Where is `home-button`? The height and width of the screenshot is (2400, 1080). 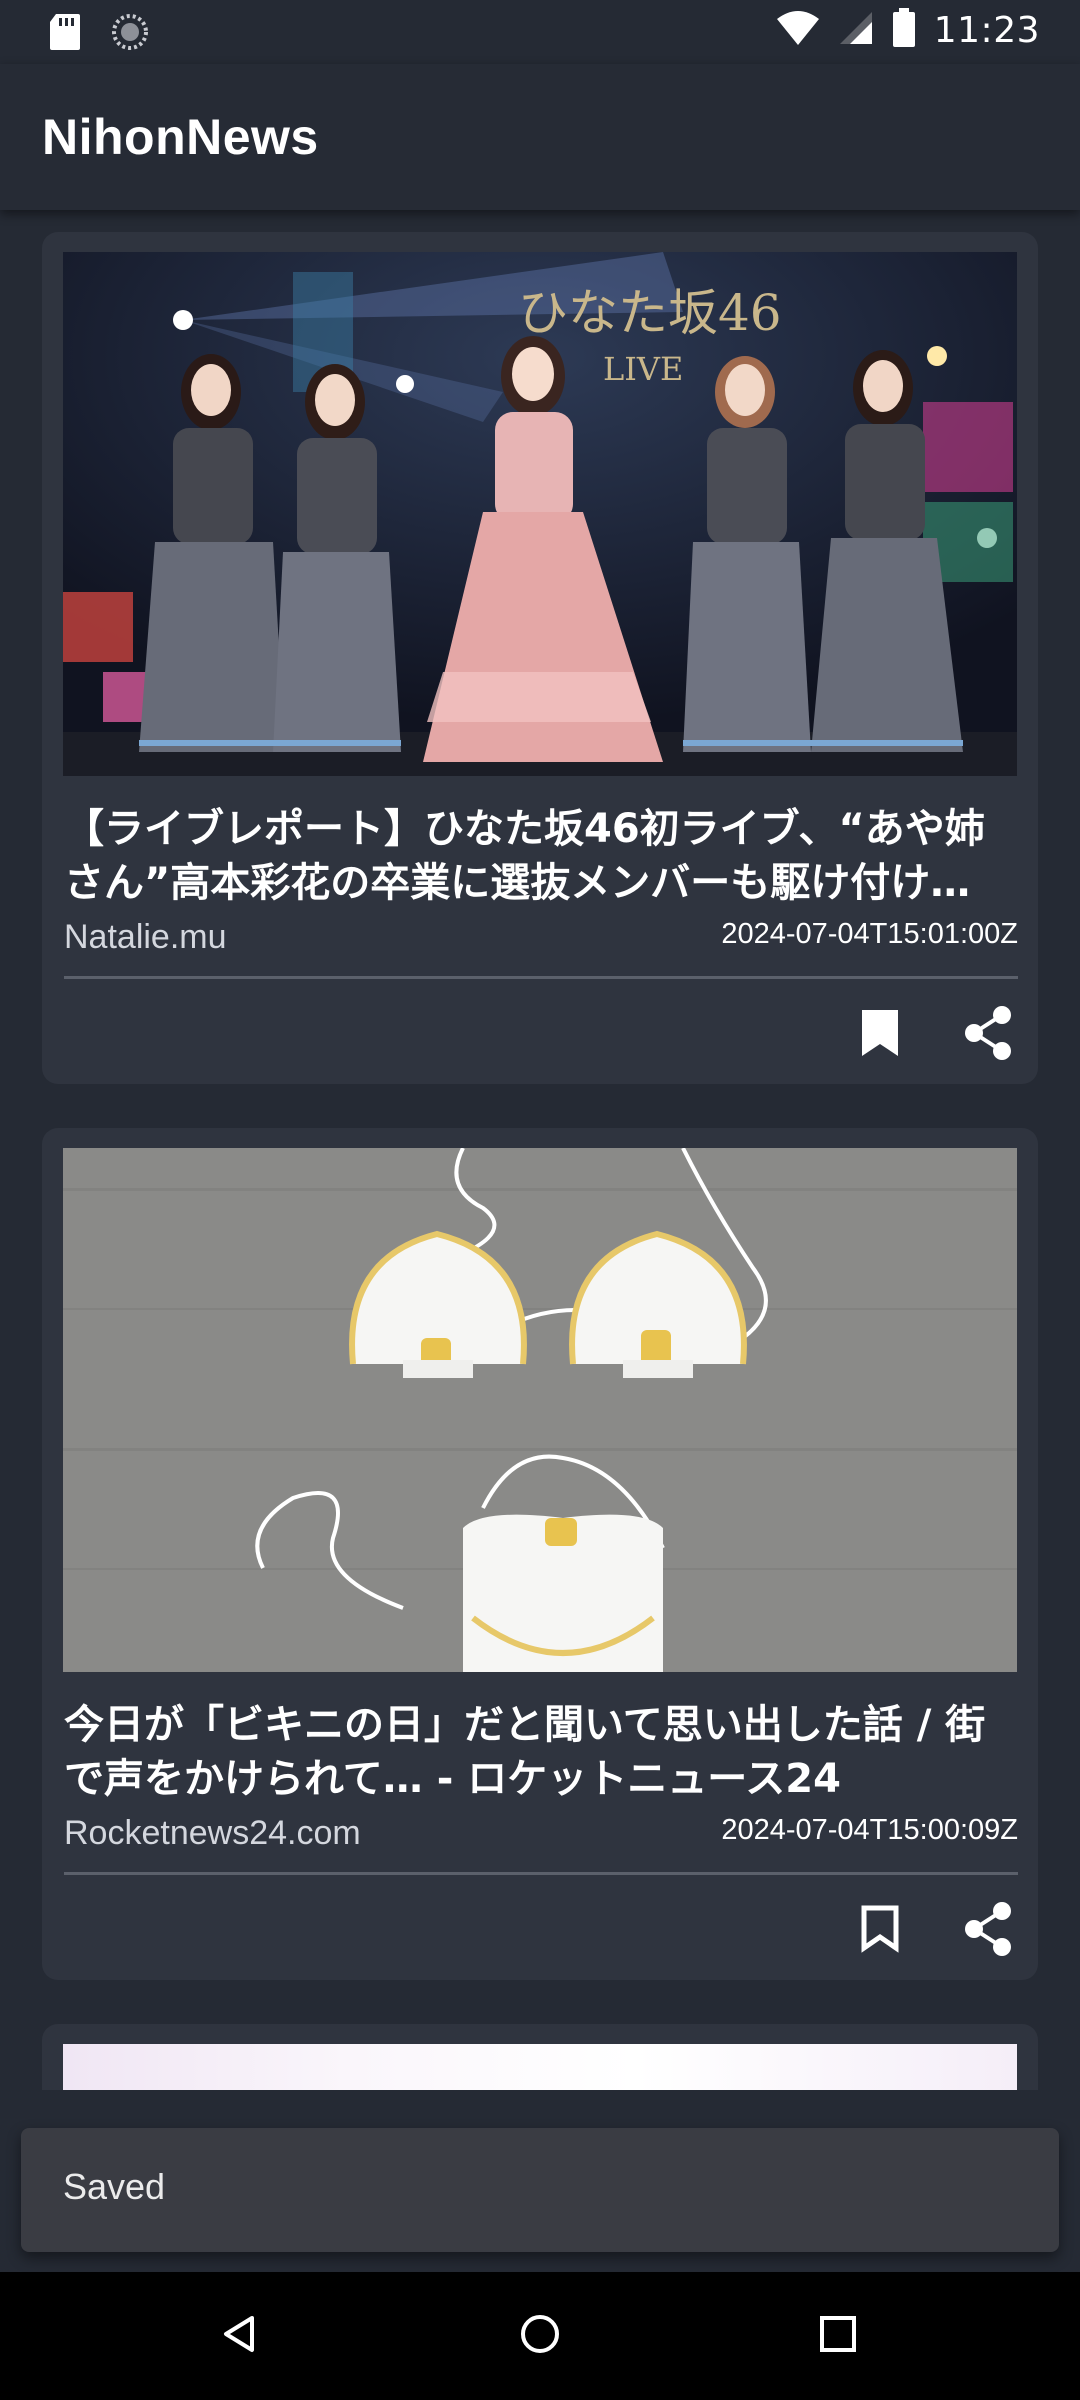
home-button is located at coordinates (540, 2336).